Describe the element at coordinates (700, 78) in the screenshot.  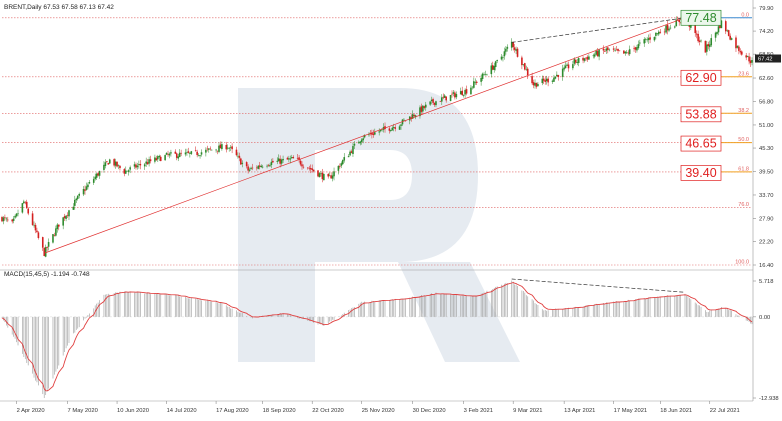
I see `fibo-price-label: 62.90` at that location.